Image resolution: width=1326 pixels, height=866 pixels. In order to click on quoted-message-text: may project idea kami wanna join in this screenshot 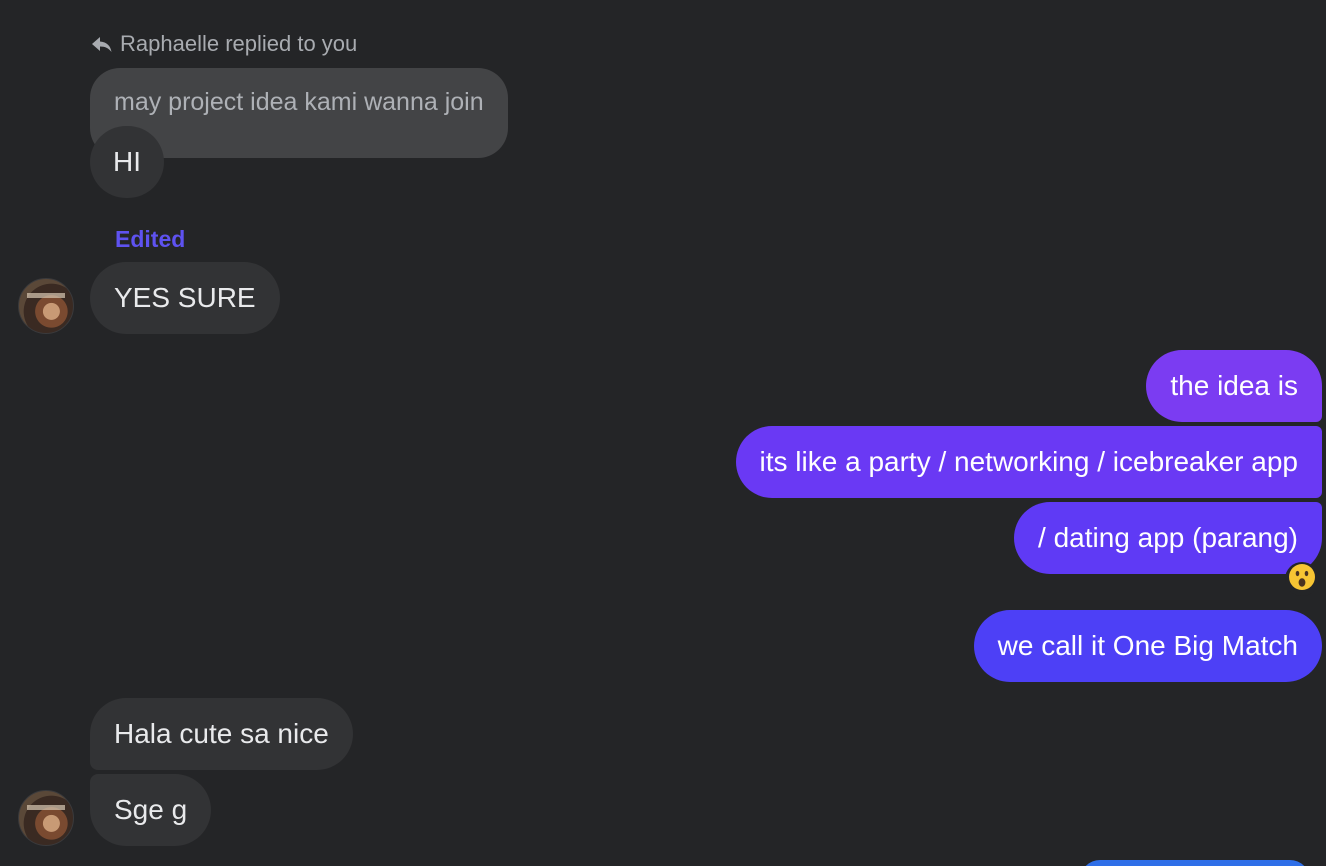, I will do `click(299, 102)`.